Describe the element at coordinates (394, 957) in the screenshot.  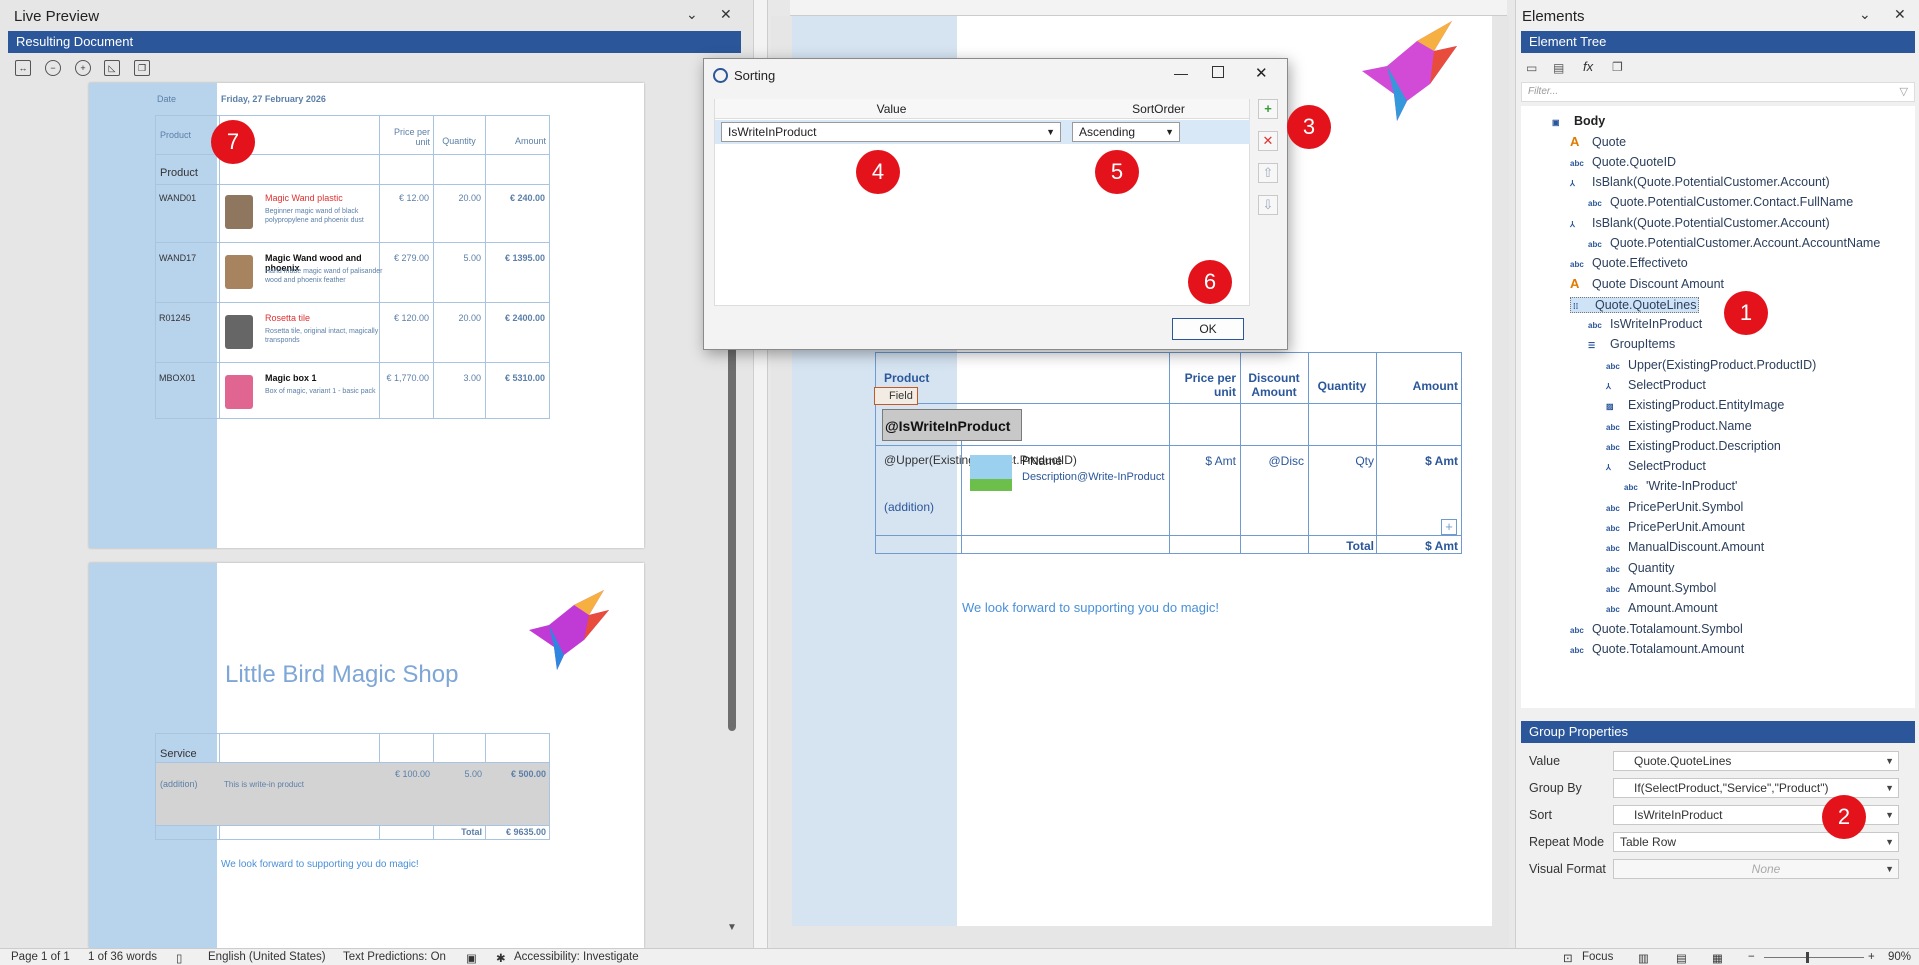
I see `status-predictions: Text Predictions: On` at that location.